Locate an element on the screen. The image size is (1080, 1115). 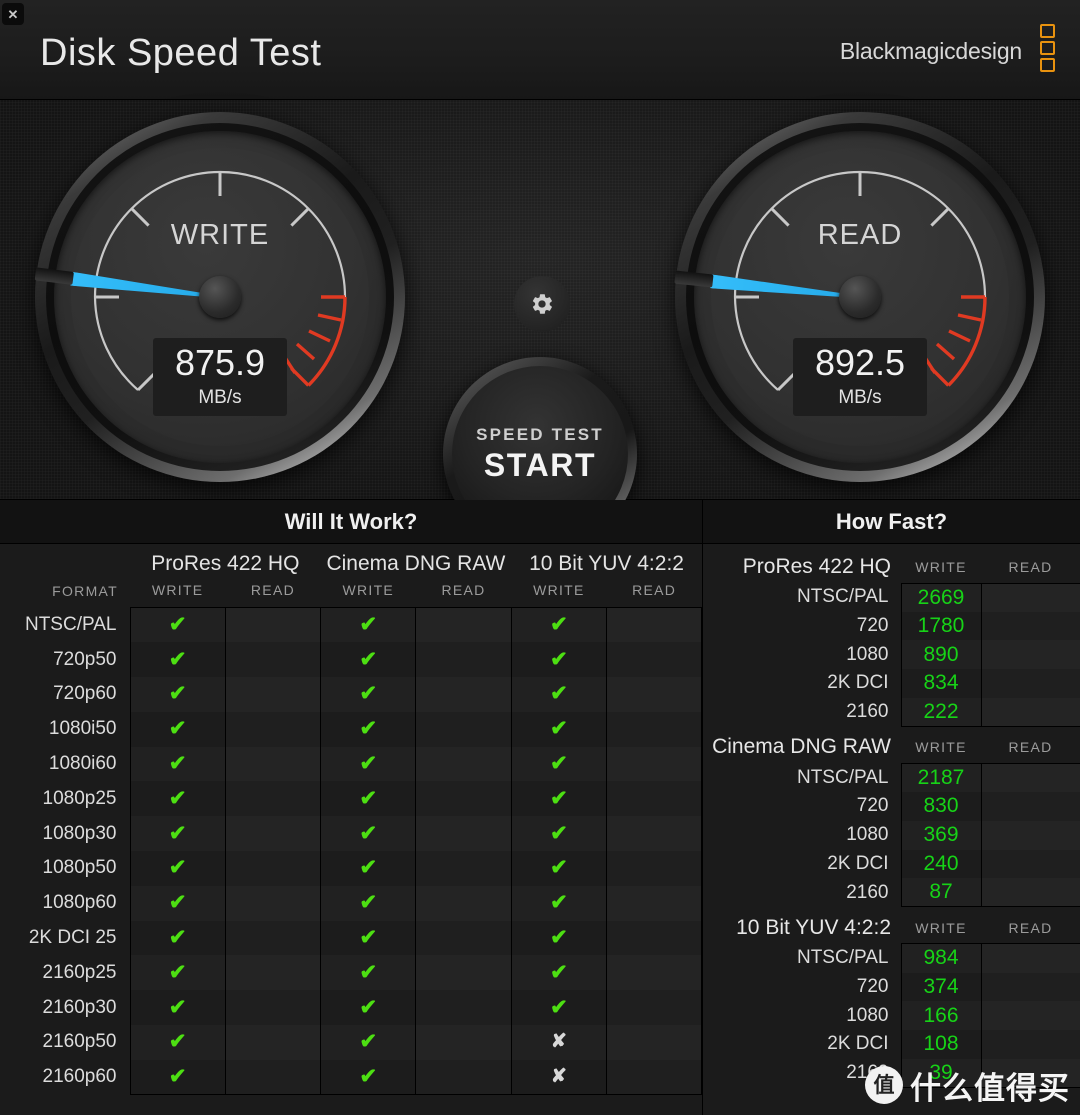
read-value: 892.5 is located at coordinates (860, 362).